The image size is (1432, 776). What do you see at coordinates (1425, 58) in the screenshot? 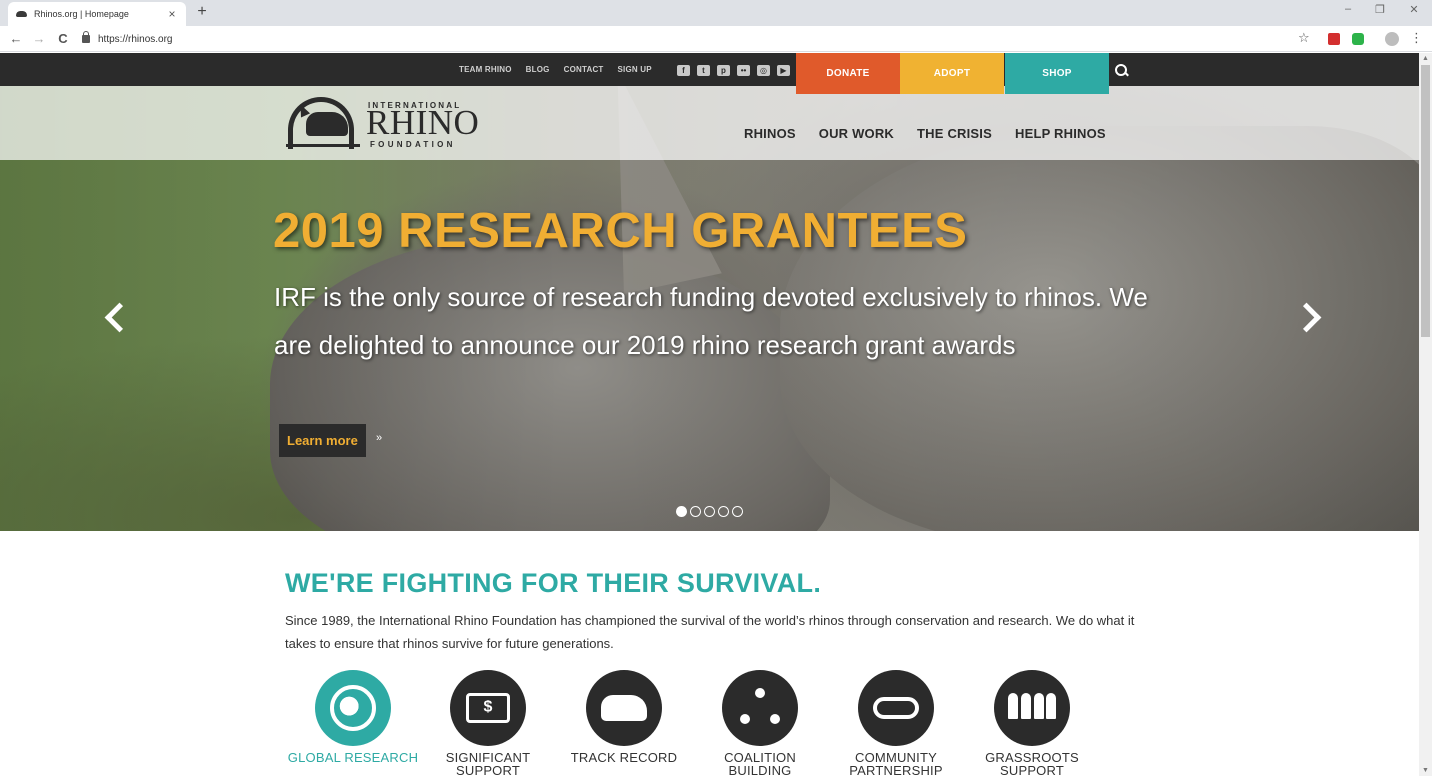
I see `scroll-up-icon: ▲` at bounding box center [1425, 58].